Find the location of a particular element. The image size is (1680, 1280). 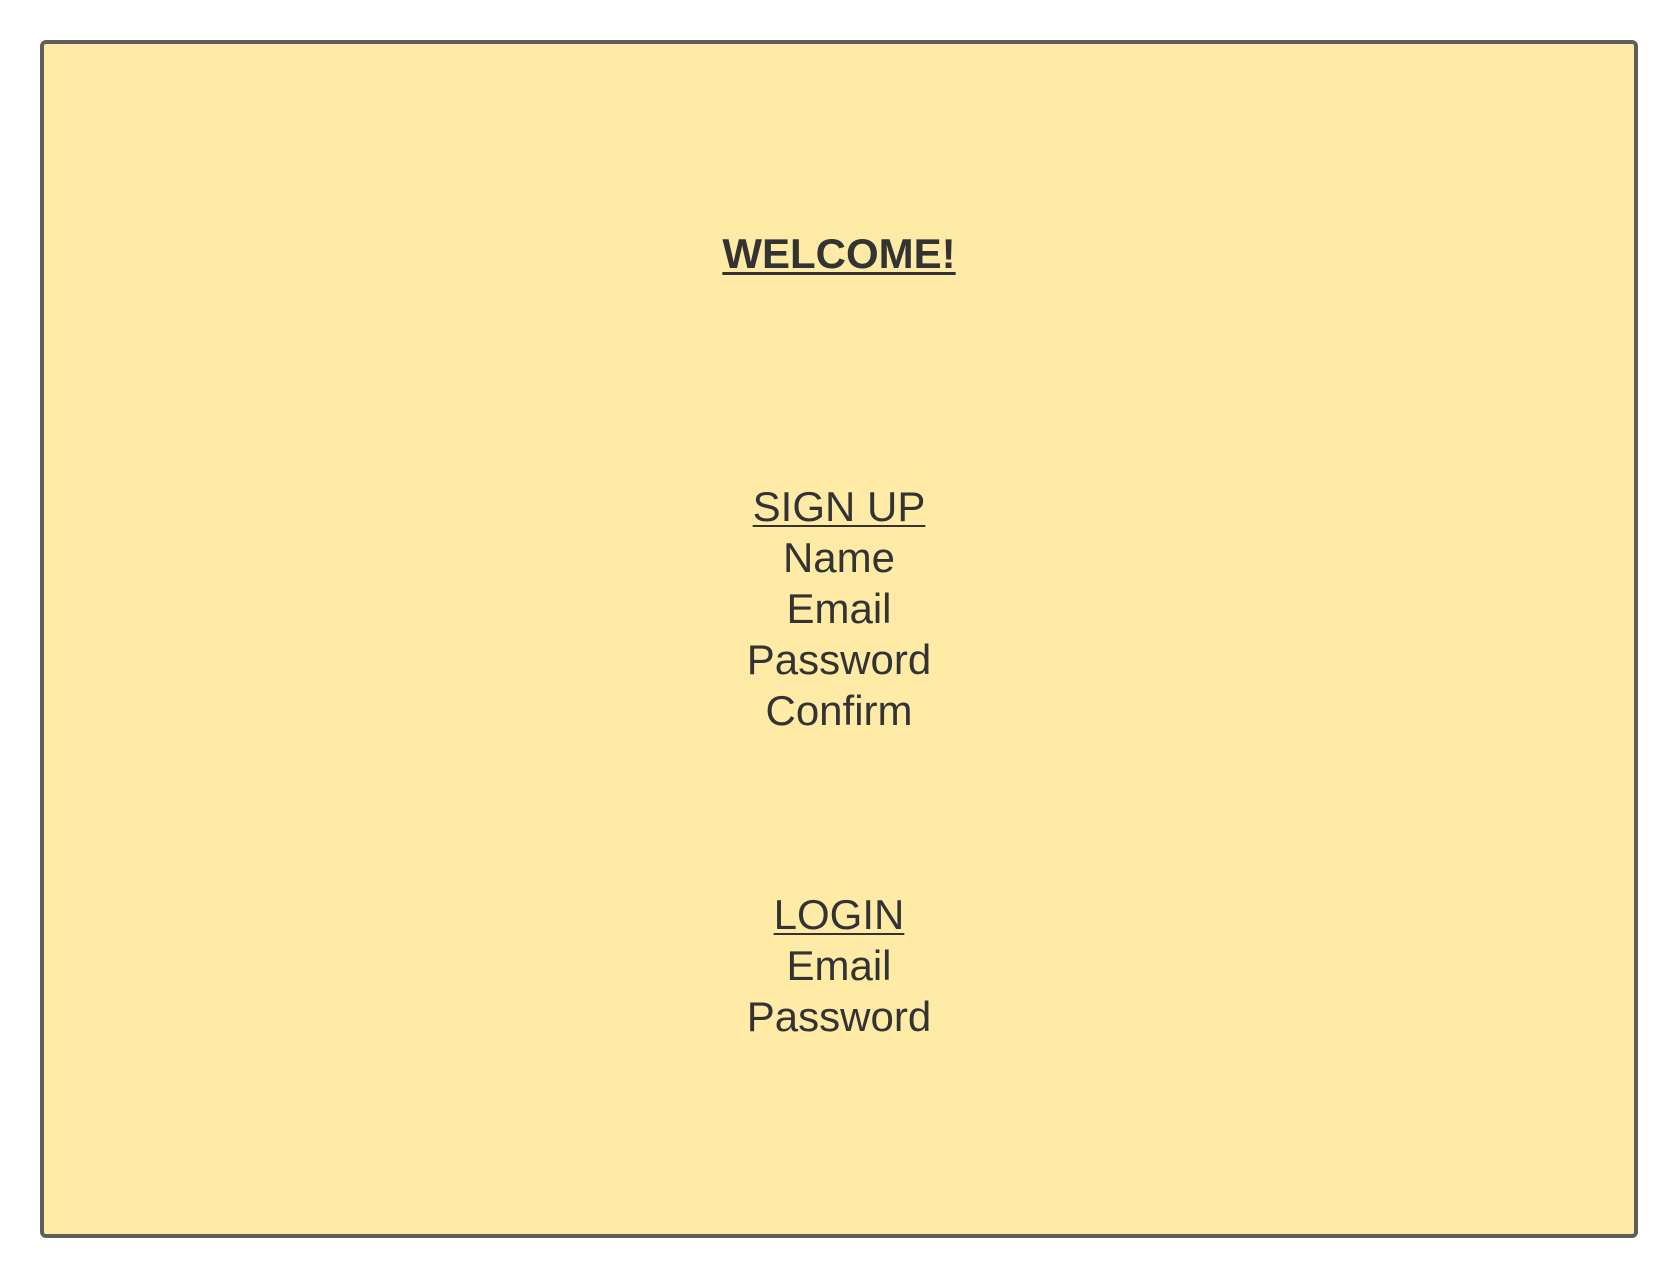

login-password-field: Password is located at coordinates (839, 1017).